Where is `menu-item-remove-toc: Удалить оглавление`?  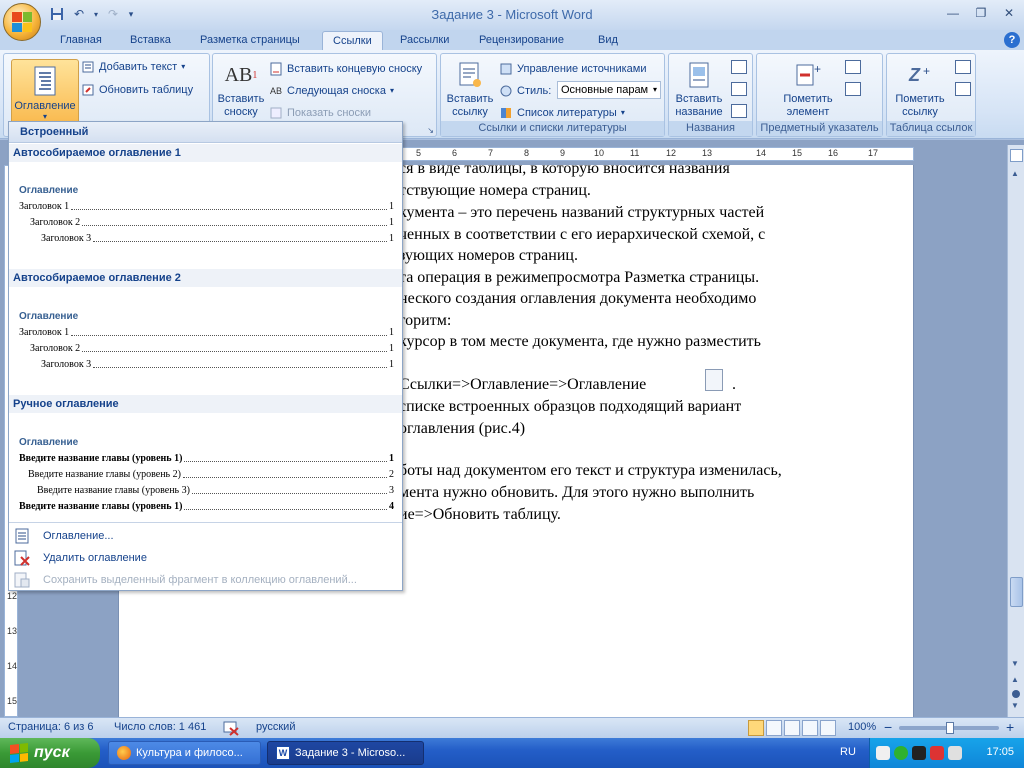 menu-item-remove-toc: Удалить оглавление is located at coordinates (205, 558).